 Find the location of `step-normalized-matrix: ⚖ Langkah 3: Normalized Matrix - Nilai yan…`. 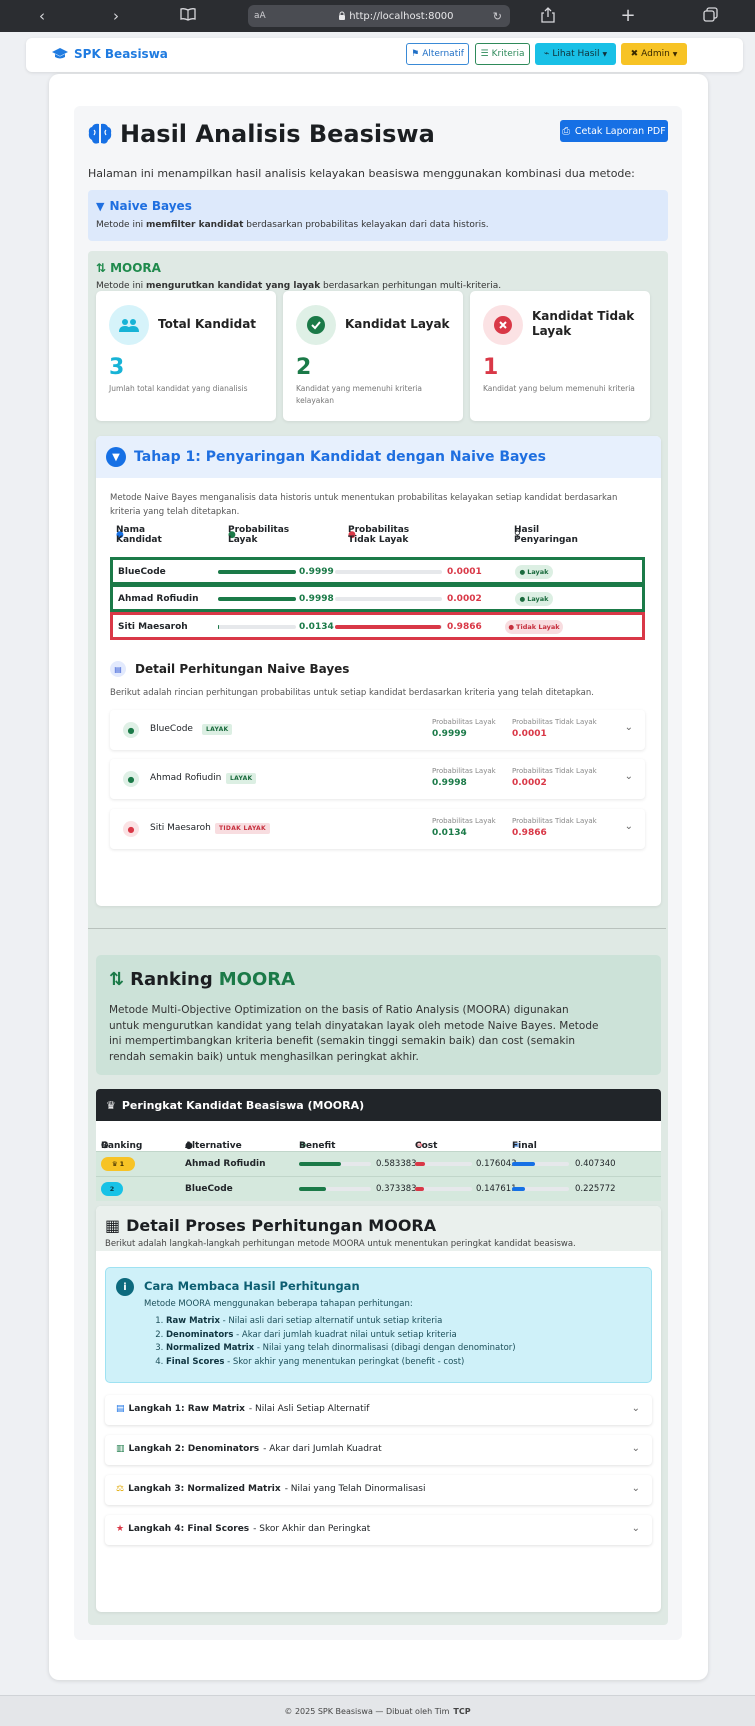

step-normalized-matrix: ⚖ Langkah 3: Normalized Matrix - Nilai yan… is located at coordinates (378, 1490).